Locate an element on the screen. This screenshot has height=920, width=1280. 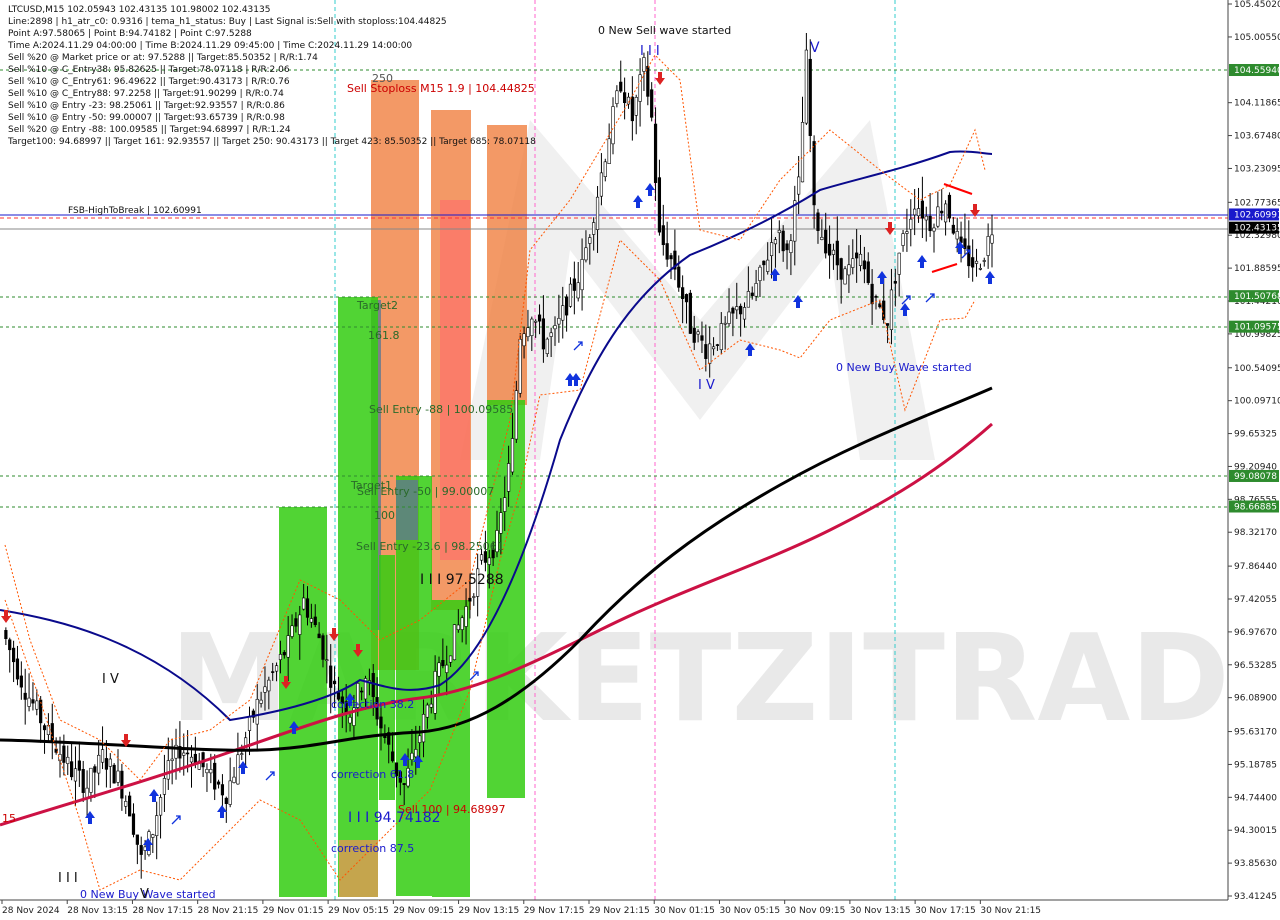
price-tick-label: 97.42055 is located at coordinates (1255, 600).